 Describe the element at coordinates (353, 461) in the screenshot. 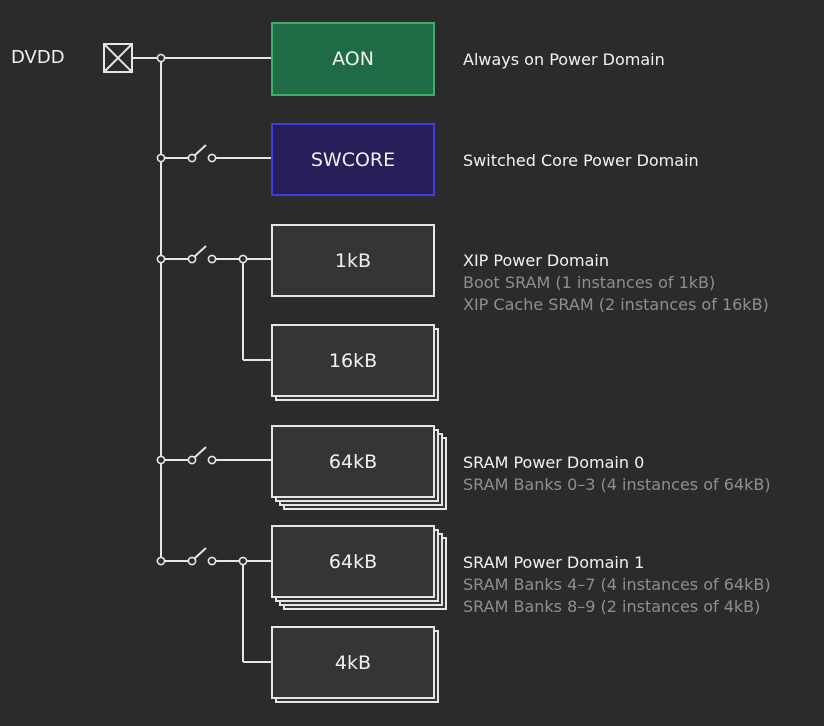

I see `sram0-bank-block: 64kB` at that location.